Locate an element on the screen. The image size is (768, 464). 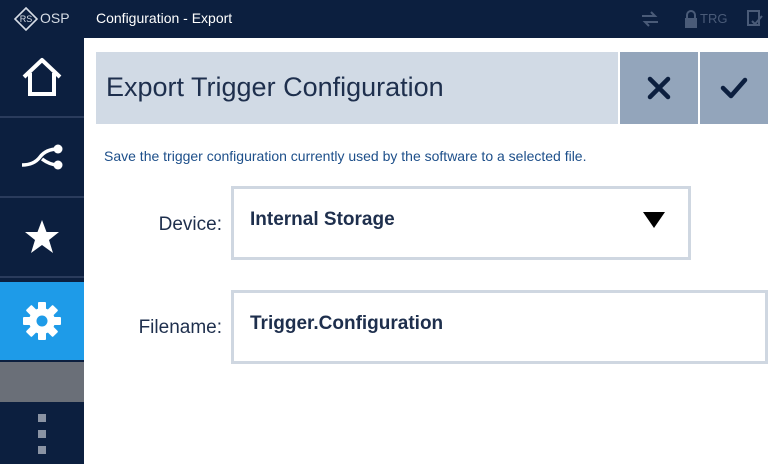
sidebar-item-connection is located at coordinates (42, 158).